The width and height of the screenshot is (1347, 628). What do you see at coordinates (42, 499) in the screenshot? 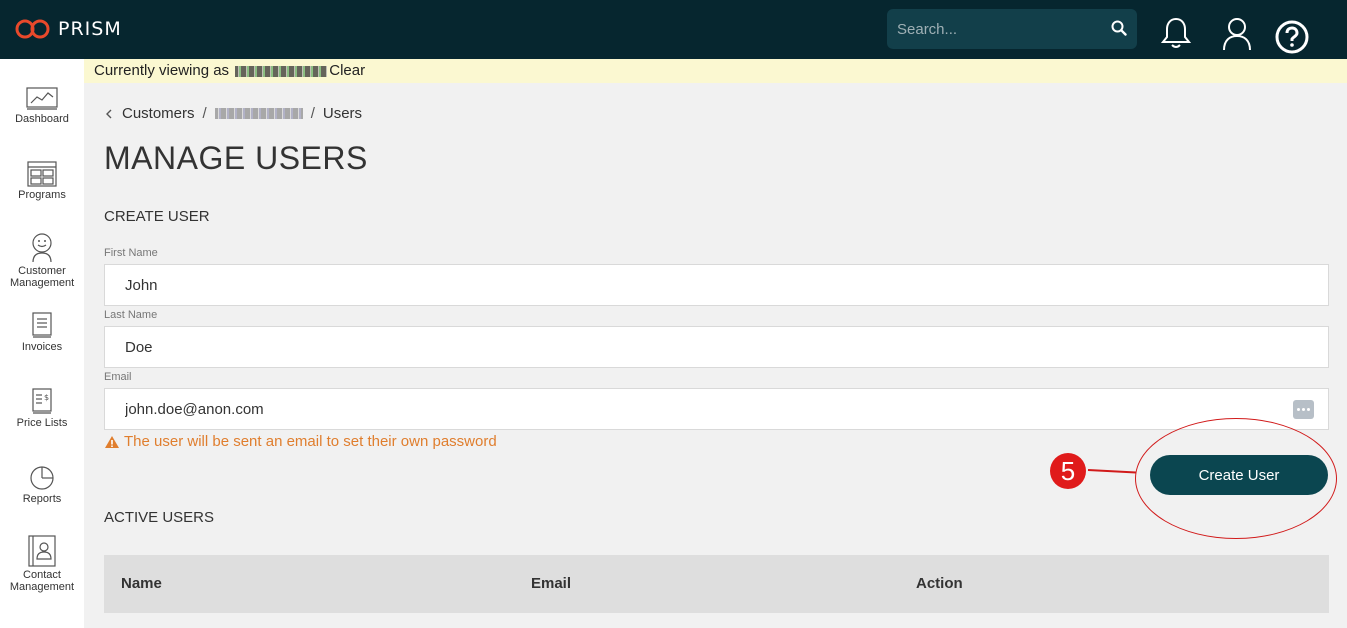
I see `sidebar-item-label: Reports` at bounding box center [42, 499].